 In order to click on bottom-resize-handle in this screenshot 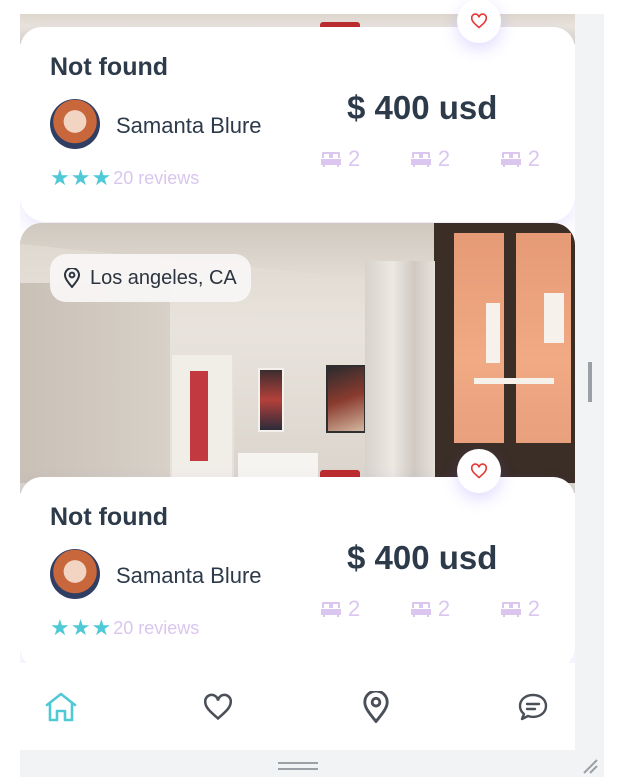, I will do `click(298, 766)`.